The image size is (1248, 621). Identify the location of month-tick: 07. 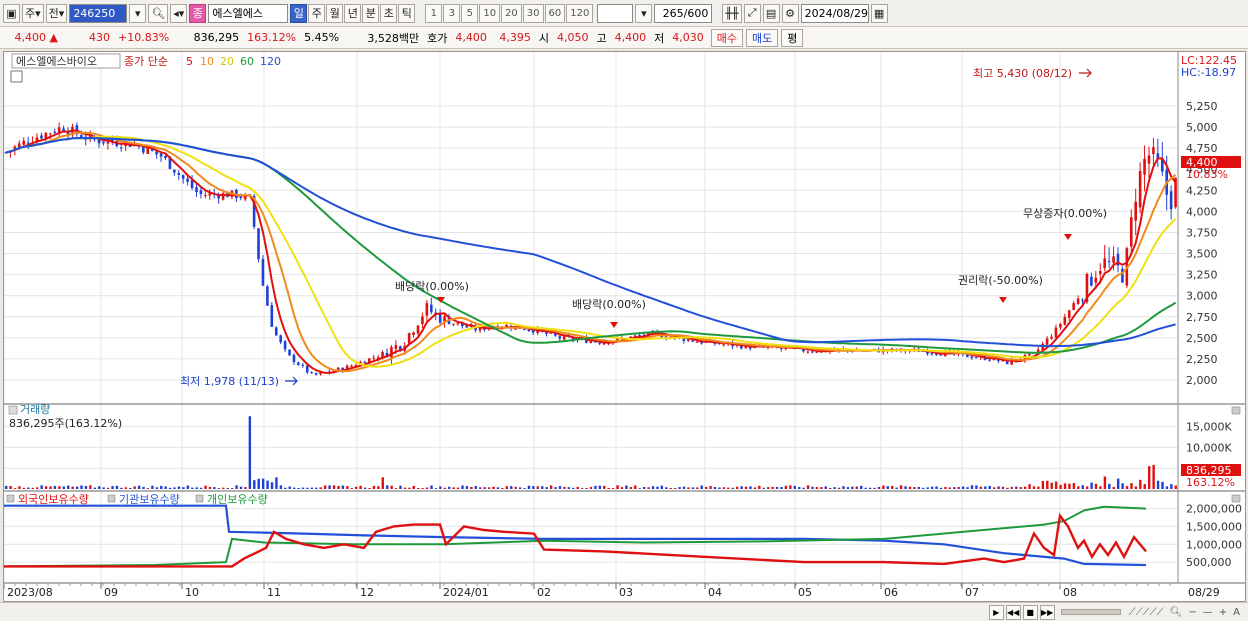
(972, 592).